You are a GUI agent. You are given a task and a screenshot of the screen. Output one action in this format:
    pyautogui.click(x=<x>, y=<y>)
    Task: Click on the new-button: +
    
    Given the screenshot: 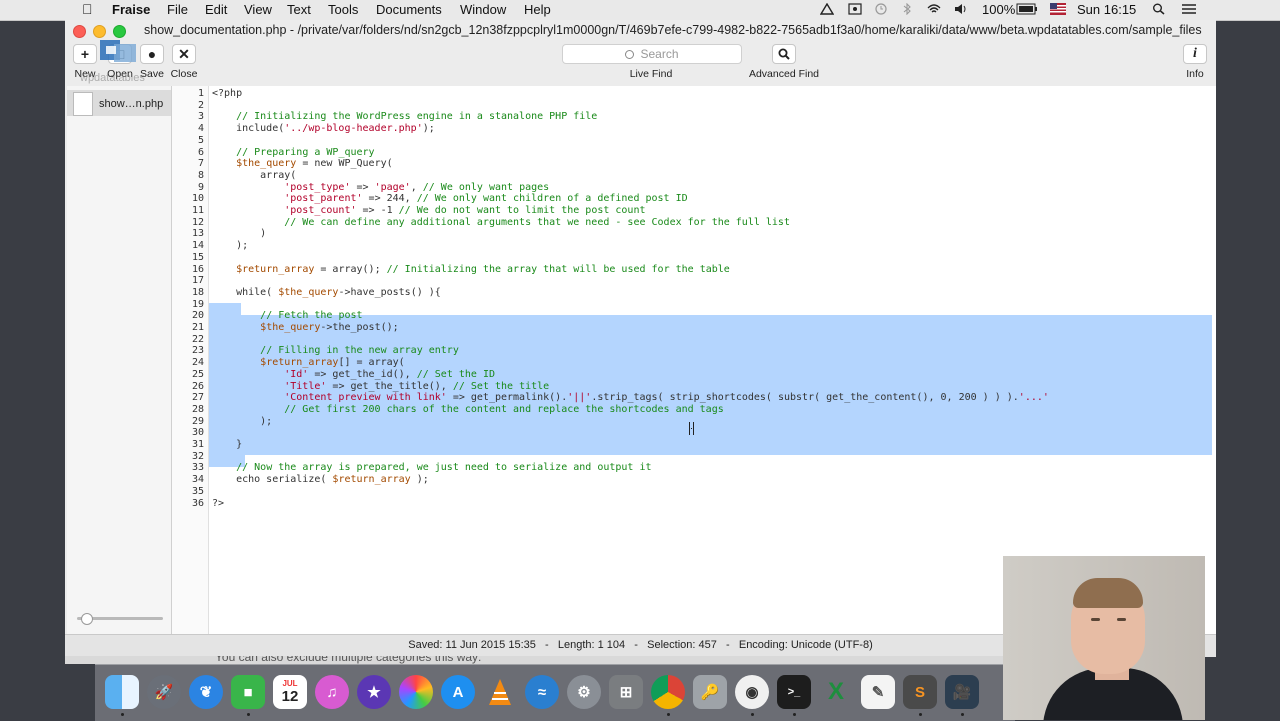 What is the action you would take?
    pyautogui.click(x=85, y=54)
    